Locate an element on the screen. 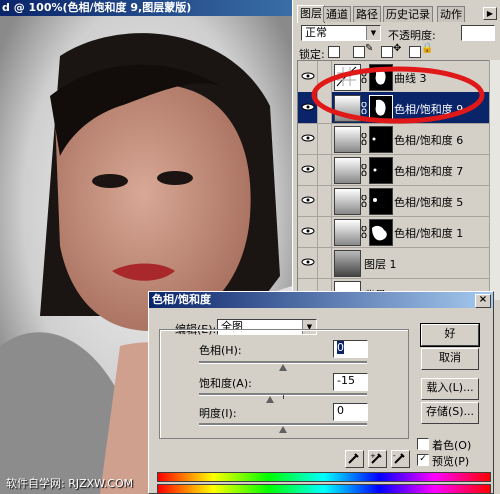 The image size is (500, 494). document-title: d @ 100%(色相/饱和度 9,图层蒙版) is located at coordinates (146, 8).